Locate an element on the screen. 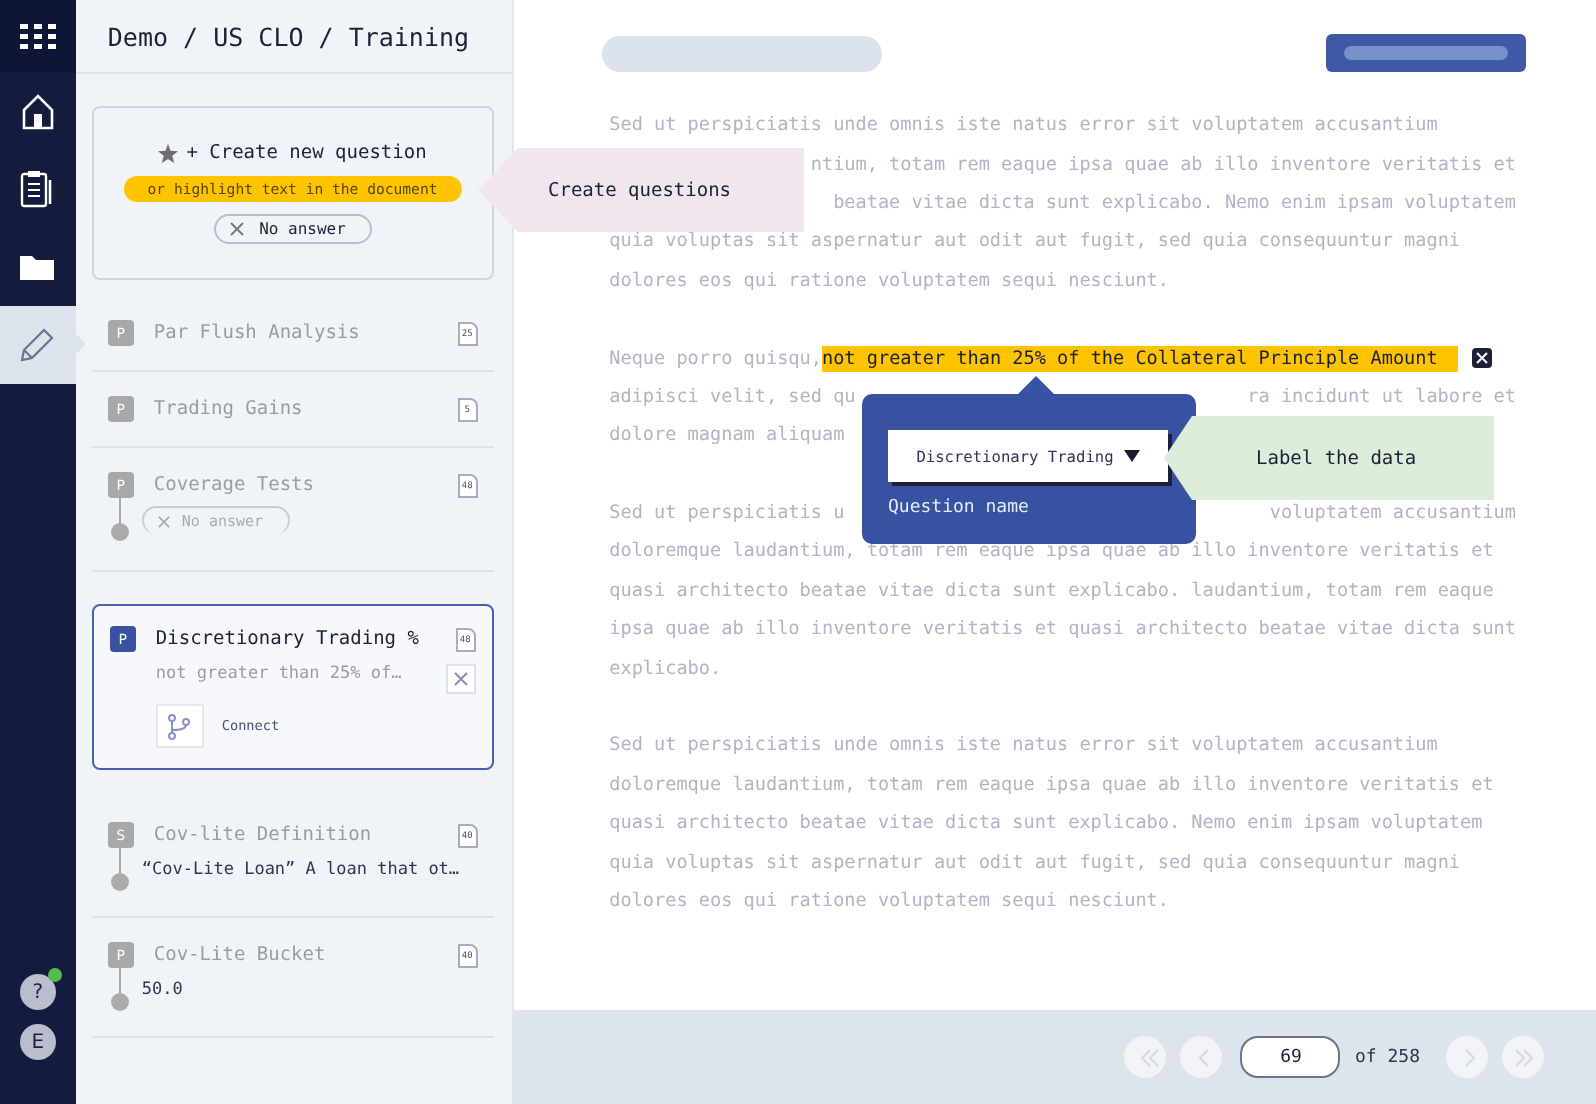 The image size is (1596, 1104). document-text: quasi architecto beatae vitae dicta sunt explicabo. Nemo enim ipsam voluptatem is located at coordinates (1046, 823).